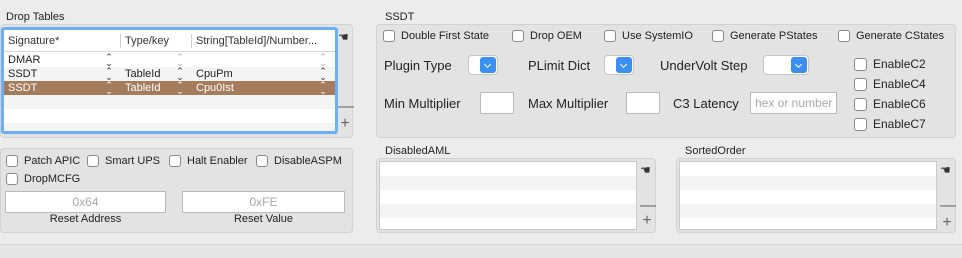  What do you see at coordinates (648, 206) in the screenshot?
I see `remove-aml-button: —` at bounding box center [648, 206].